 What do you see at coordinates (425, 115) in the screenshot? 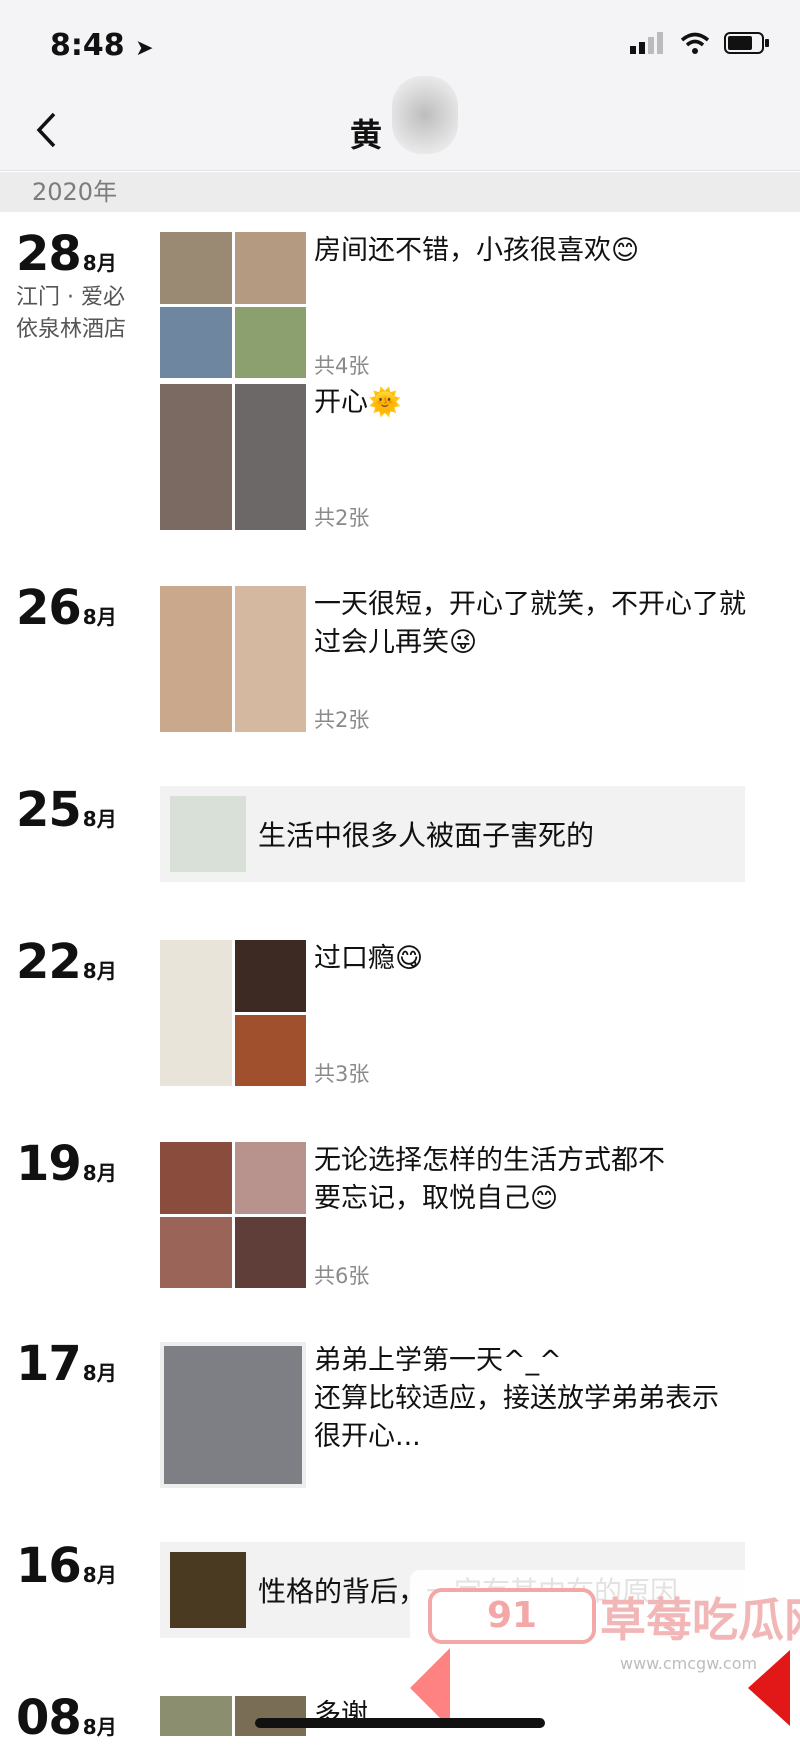
I see `blurred-avatar` at bounding box center [425, 115].